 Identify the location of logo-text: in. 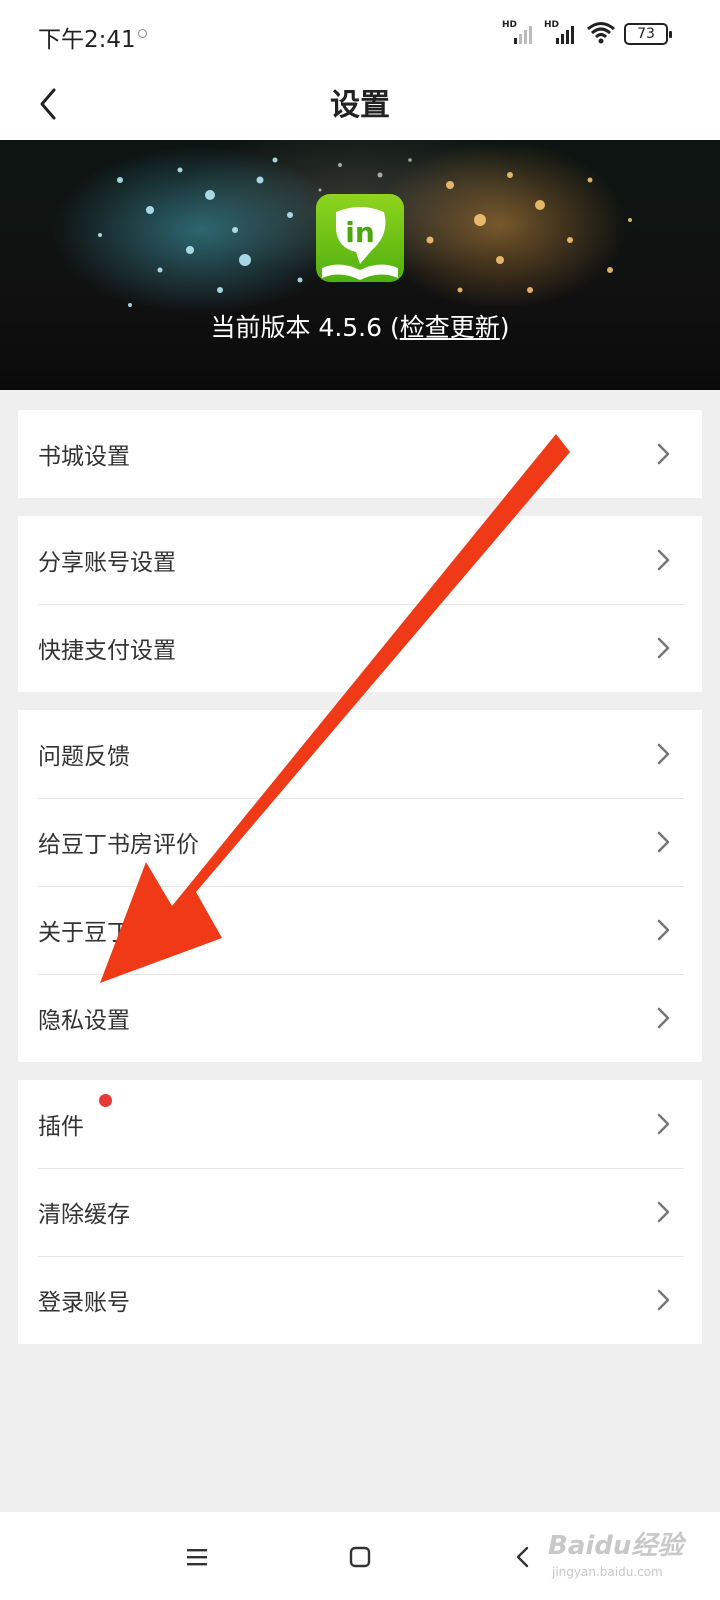
(360, 232).